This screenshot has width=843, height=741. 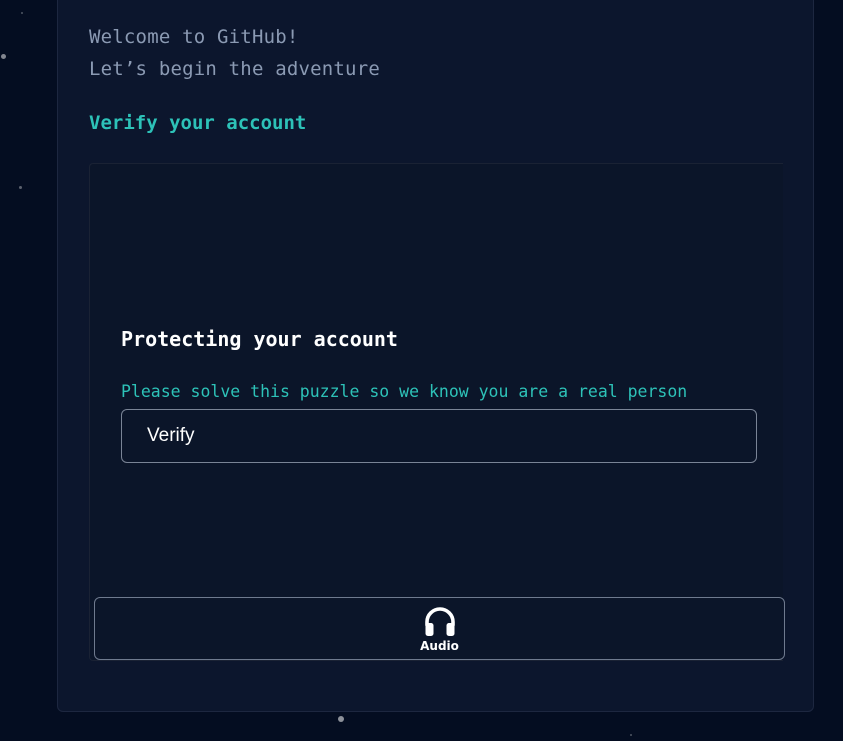 What do you see at coordinates (440, 621) in the screenshot?
I see `headphones-icon` at bounding box center [440, 621].